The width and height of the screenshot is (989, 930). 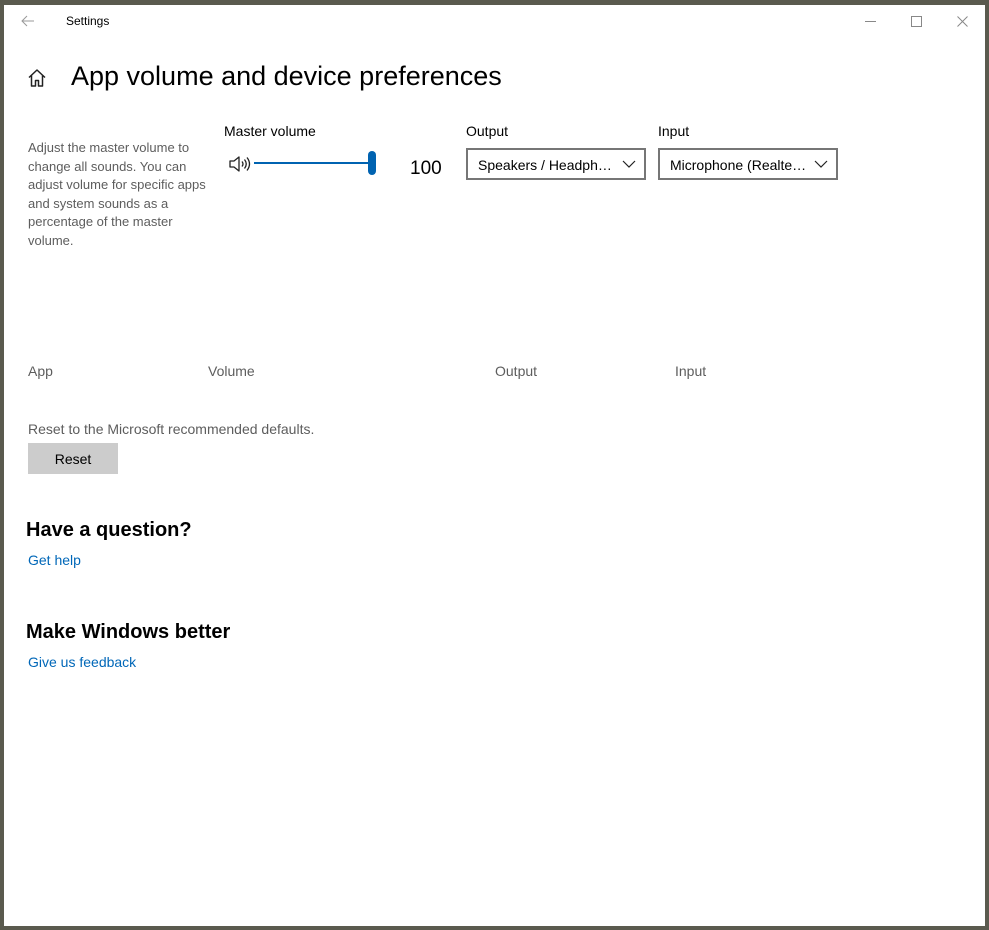 I want to click on output-device-dropdown: Speakers / Headphones (Realtek(R) Audio), so click(x=556, y=164).